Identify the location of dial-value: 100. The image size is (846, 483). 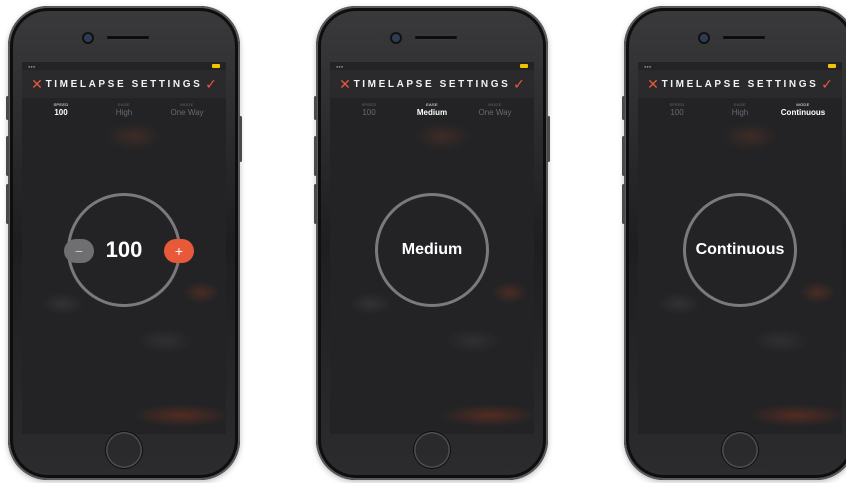
(124, 249).